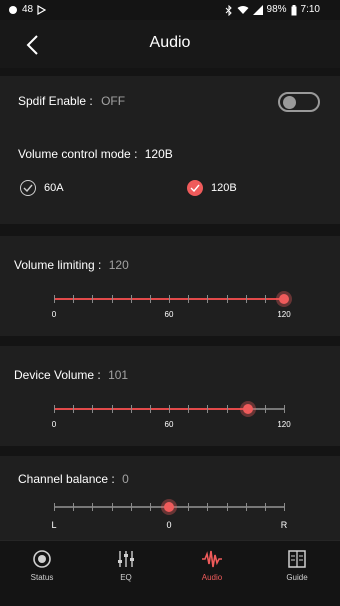 This screenshot has height=606, width=340. What do you see at coordinates (42, 559) in the screenshot?
I see `status-icon` at bounding box center [42, 559].